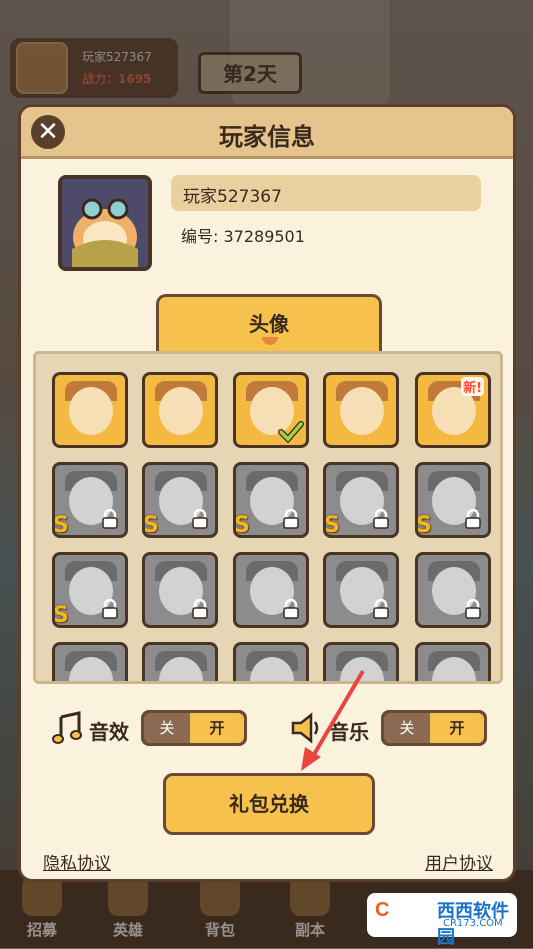 The height and width of the screenshot is (949, 533). What do you see at coordinates (472, 386) in the screenshot?
I see `new-badge: 新!` at bounding box center [472, 386].